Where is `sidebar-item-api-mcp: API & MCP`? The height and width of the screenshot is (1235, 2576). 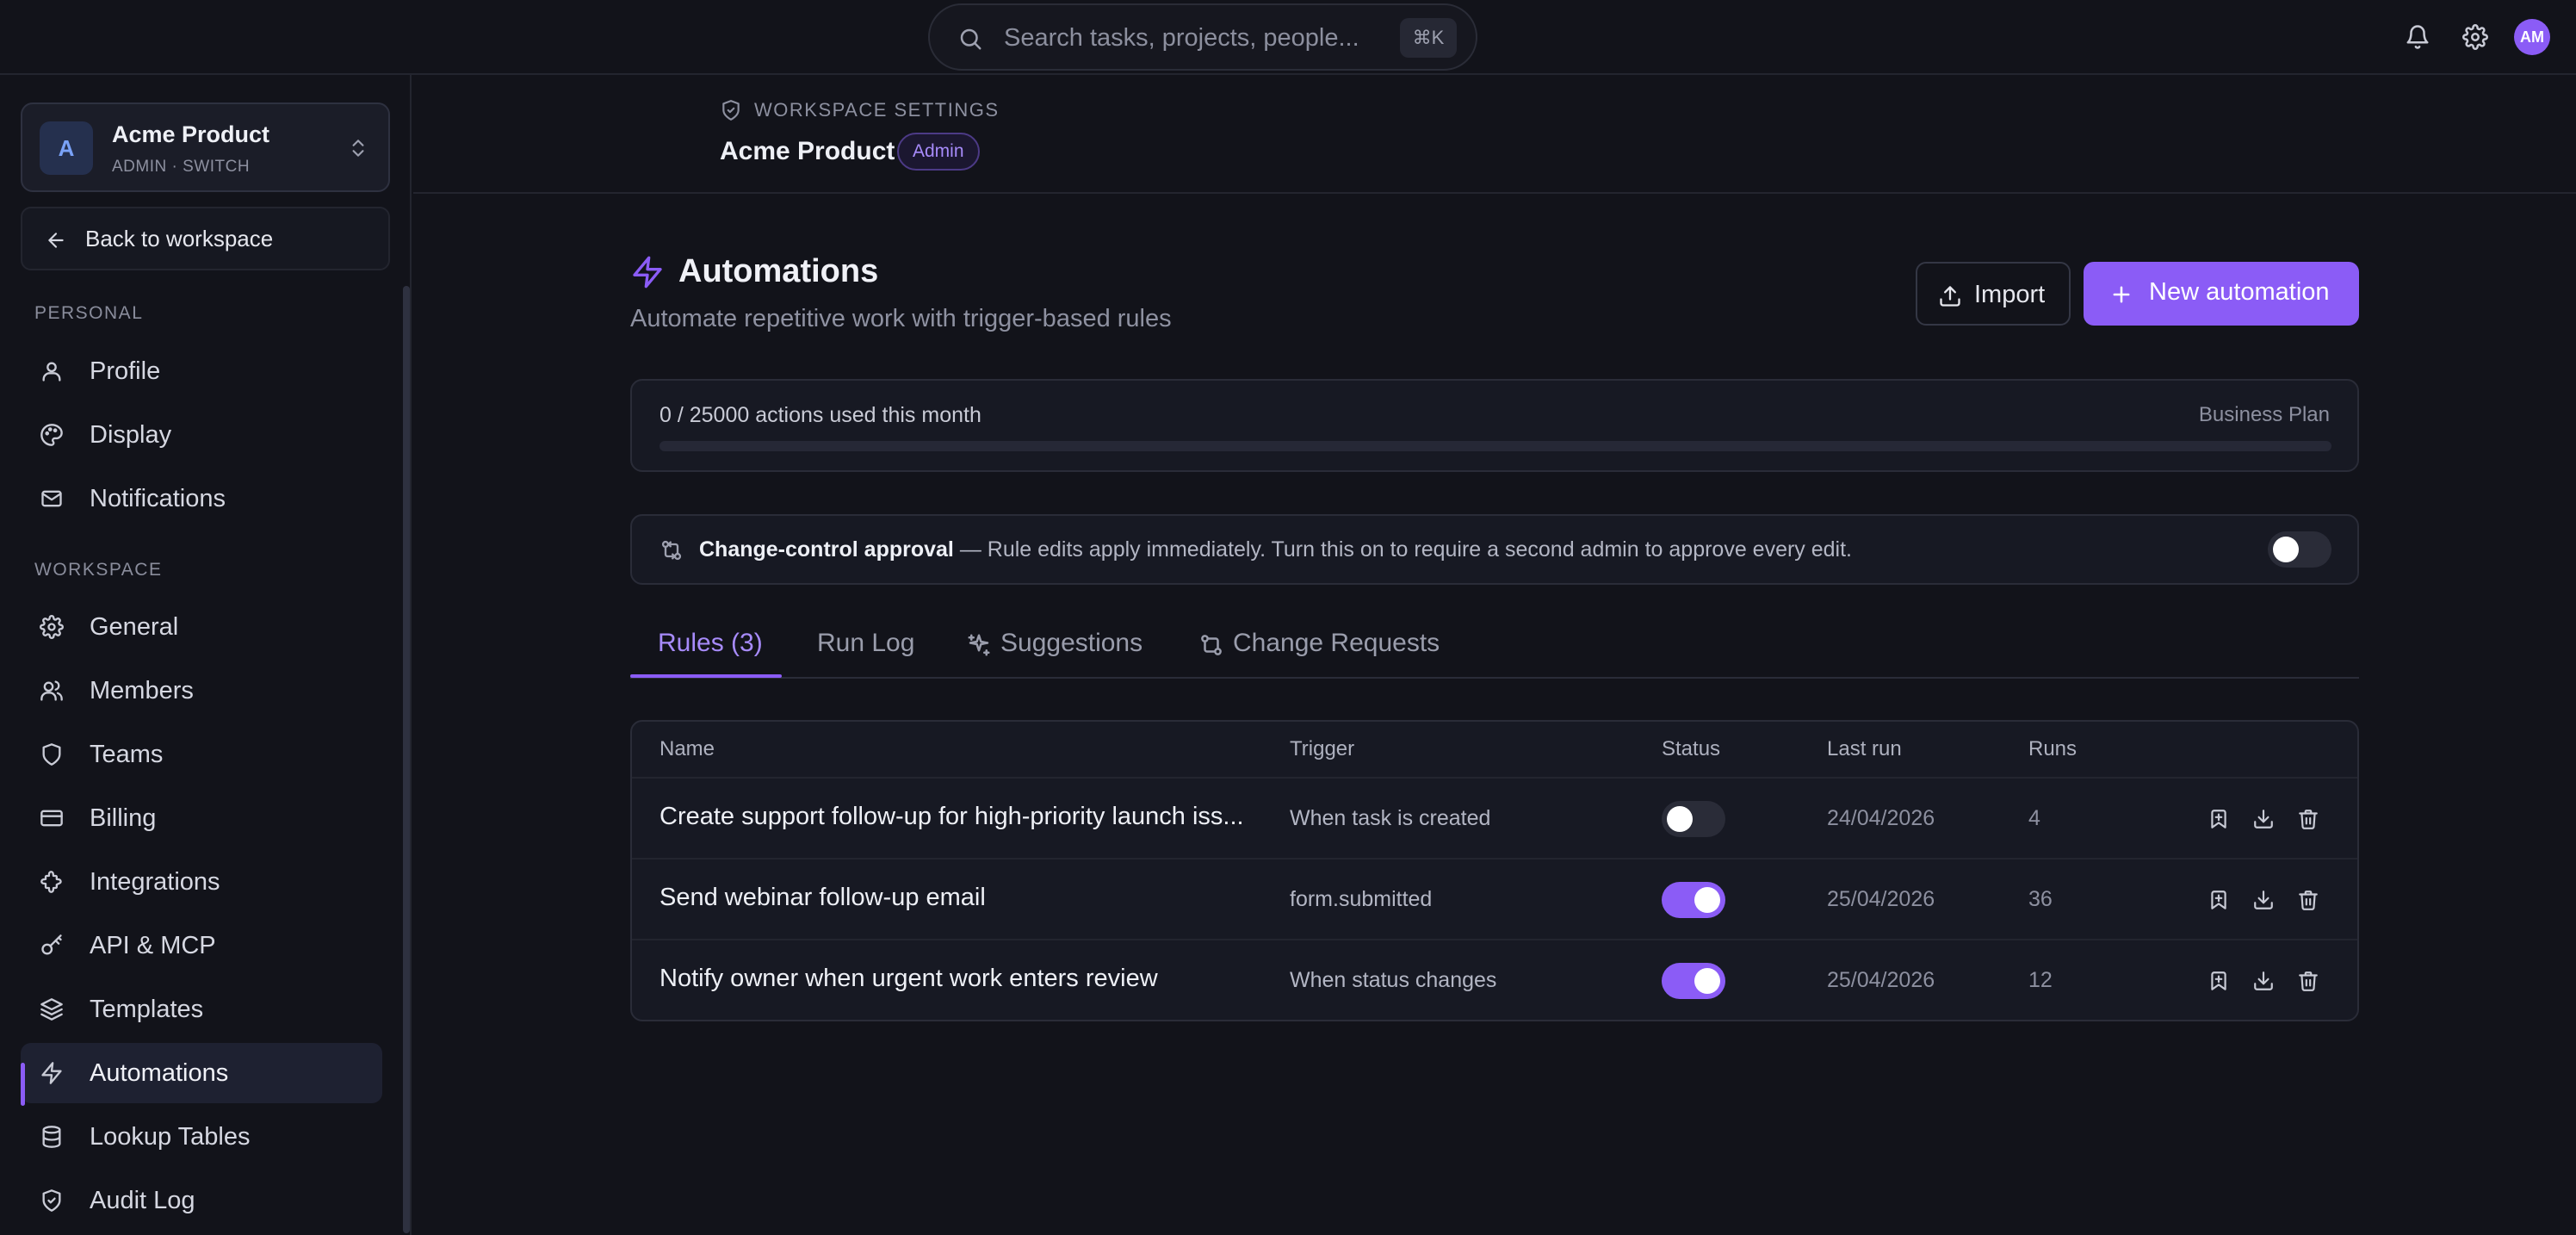
sidebar-item-api-mcp: API & MCP is located at coordinates (202, 945).